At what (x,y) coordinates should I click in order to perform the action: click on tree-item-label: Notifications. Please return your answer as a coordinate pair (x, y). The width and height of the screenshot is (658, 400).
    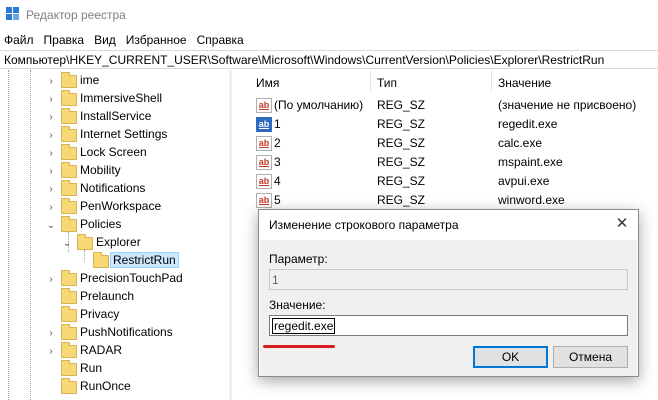
    Looking at the image, I should click on (113, 188).